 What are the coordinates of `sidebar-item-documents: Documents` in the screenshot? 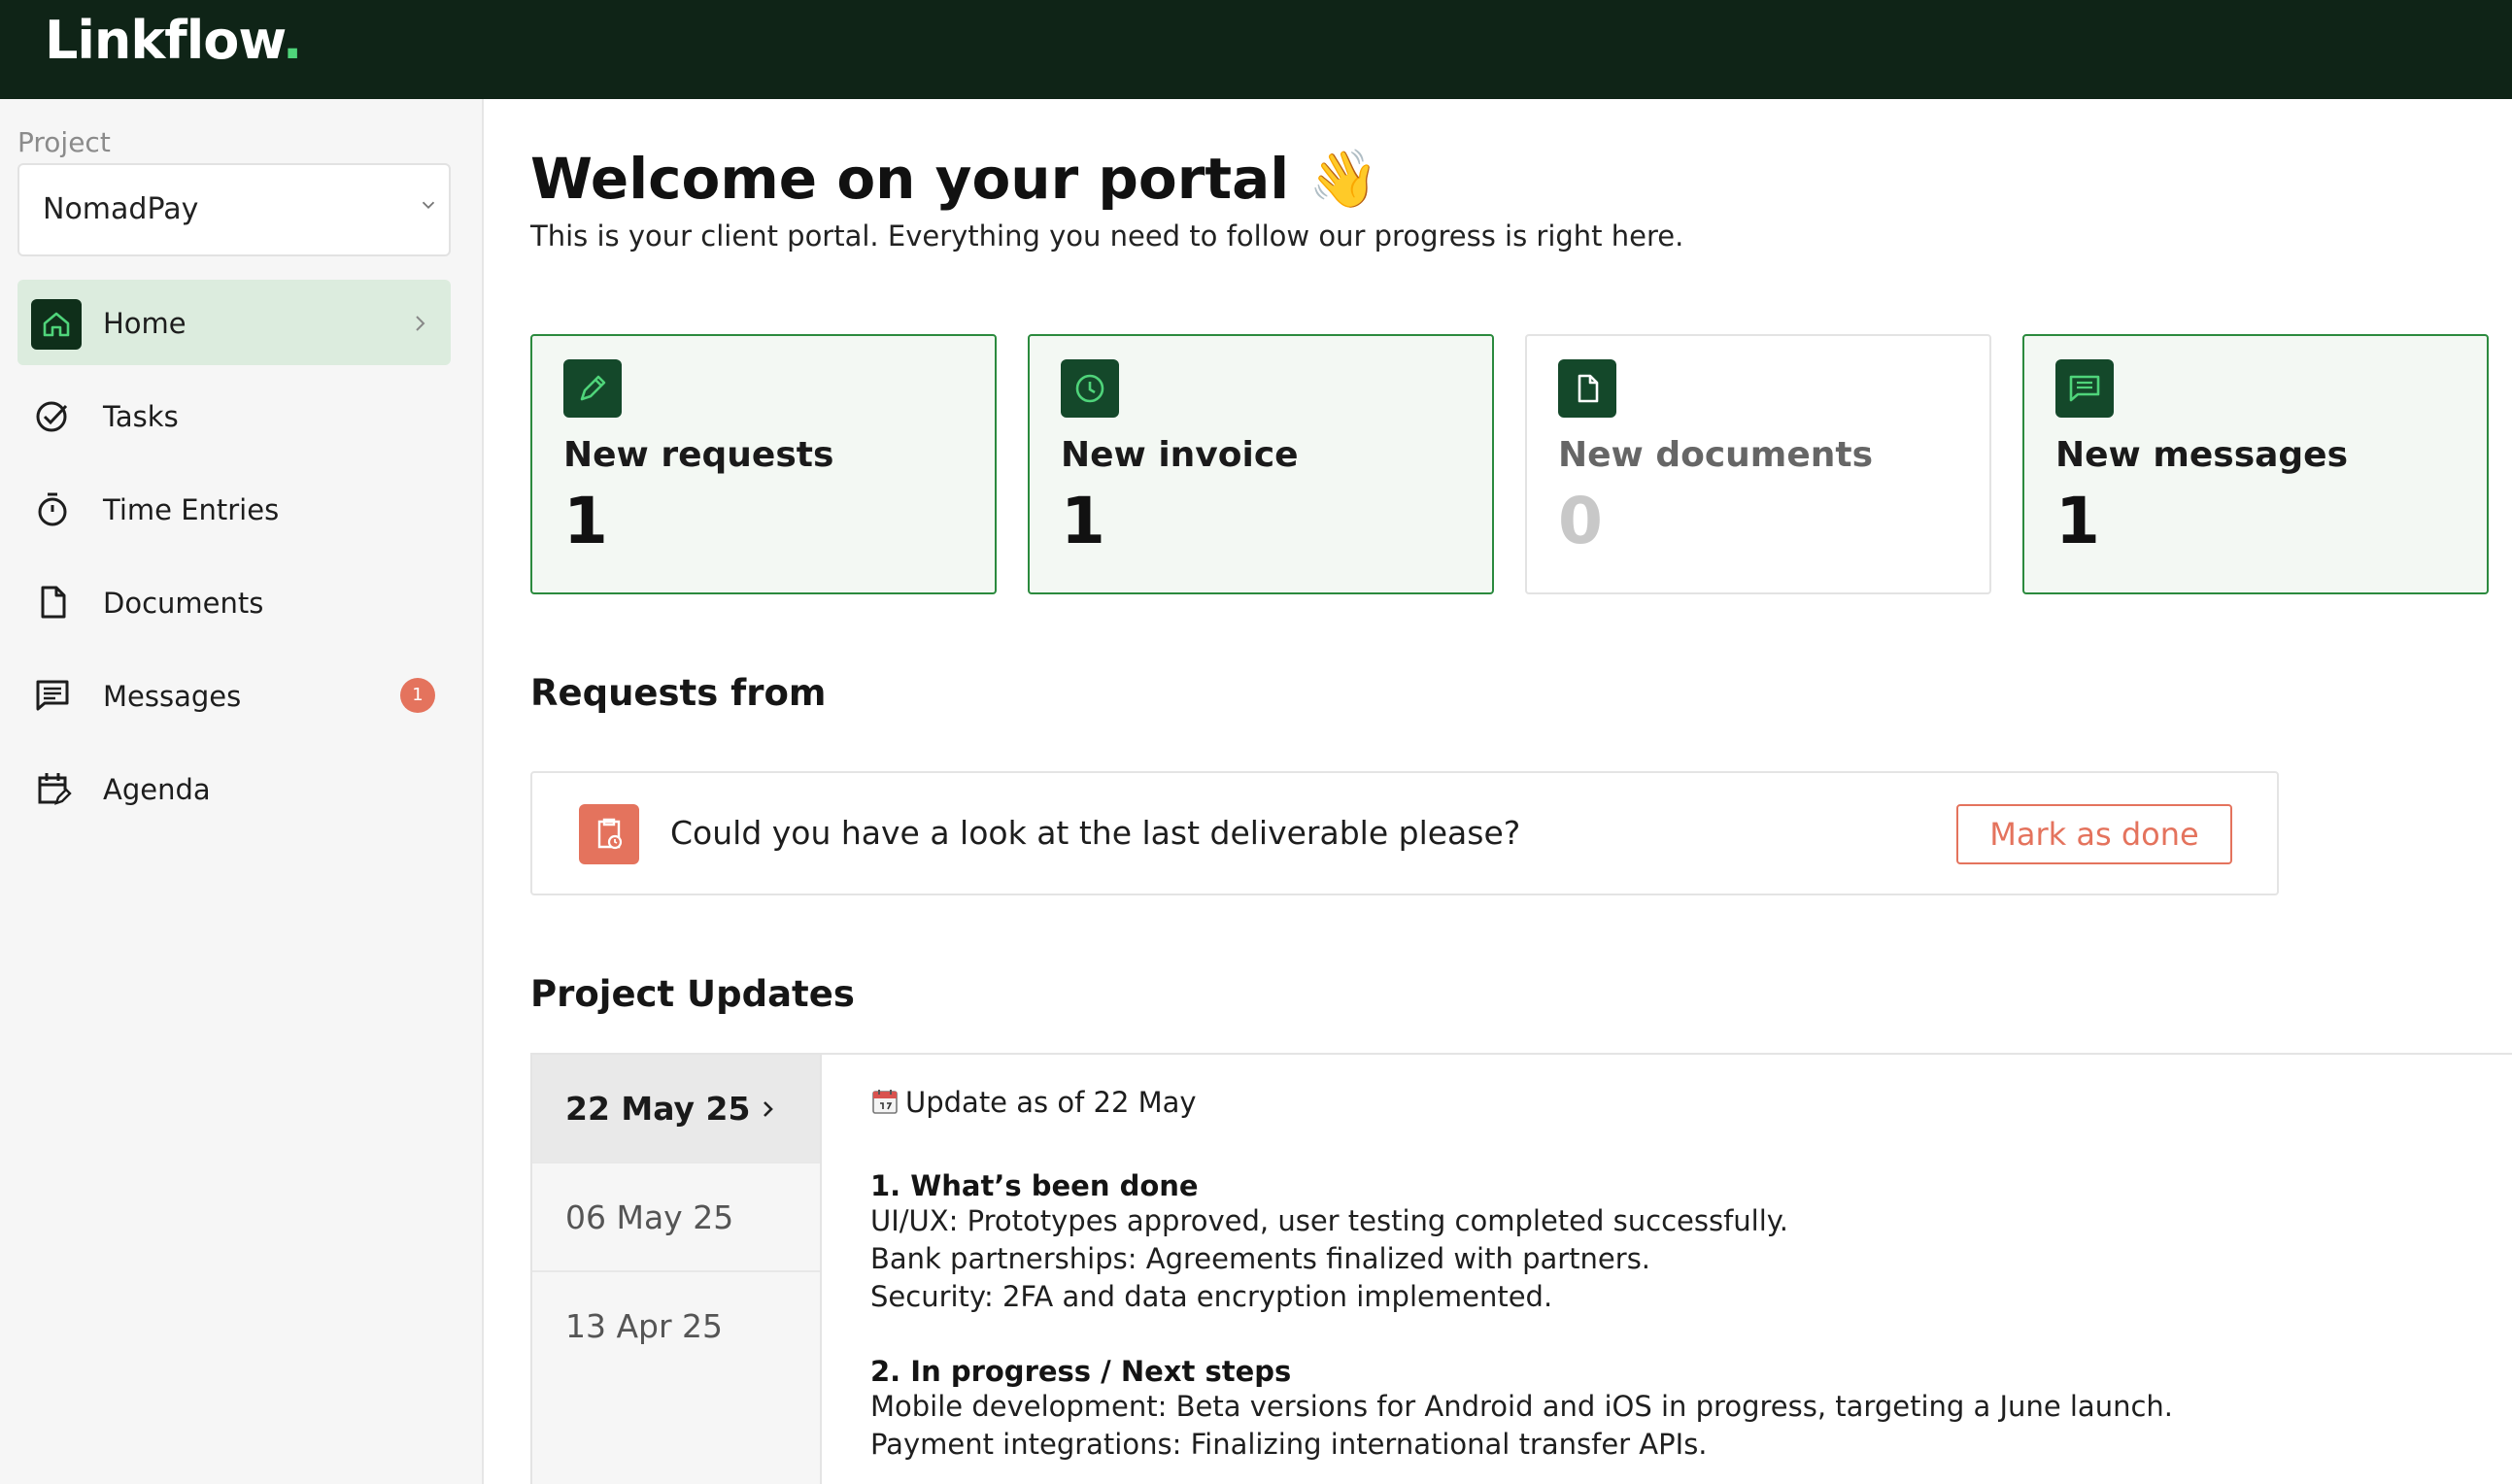 It's located at (234, 602).